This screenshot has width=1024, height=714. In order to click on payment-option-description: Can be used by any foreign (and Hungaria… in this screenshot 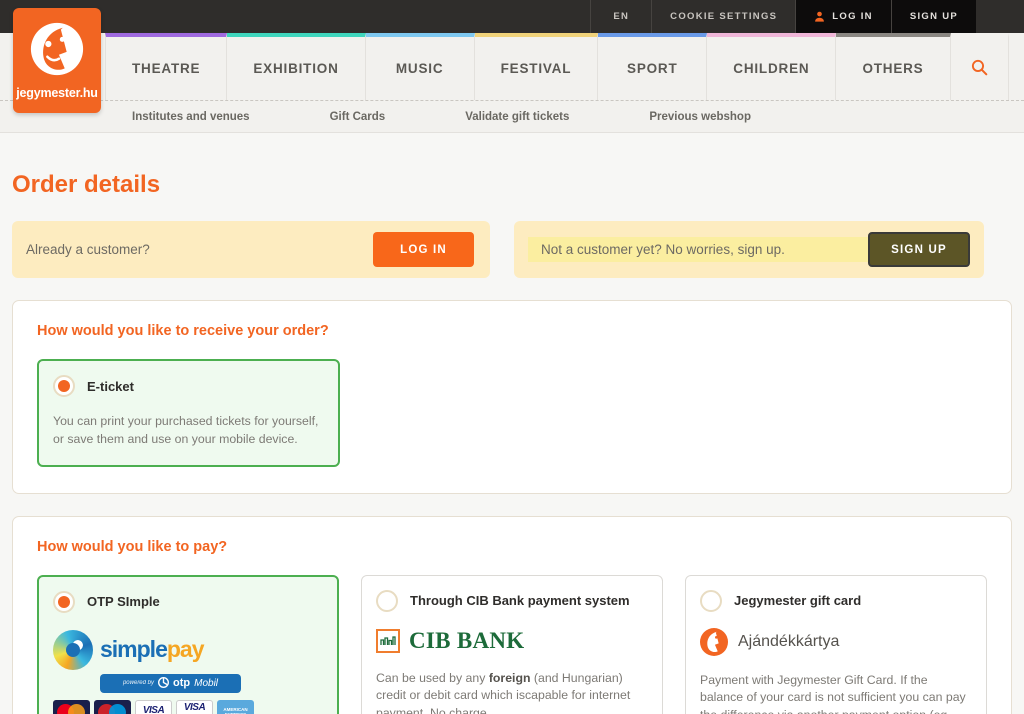, I will do `click(512, 692)`.